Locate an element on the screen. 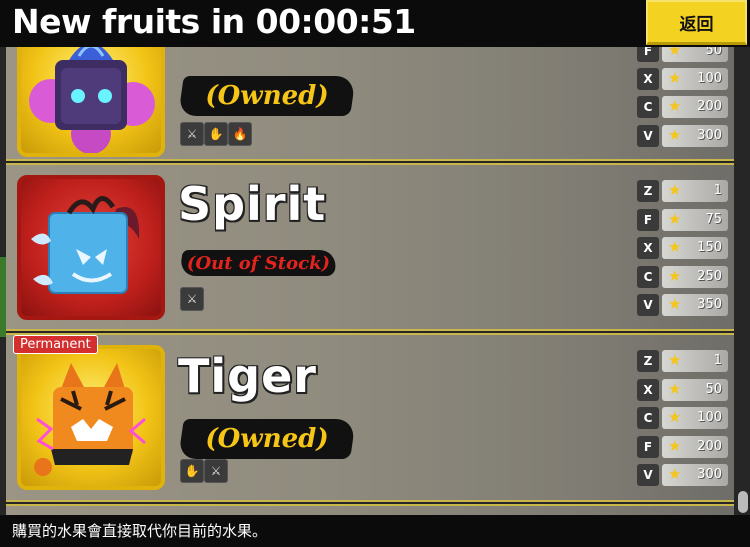 The width and height of the screenshot is (750, 547). cost-value: 150 is located at coordinates (709, 247).